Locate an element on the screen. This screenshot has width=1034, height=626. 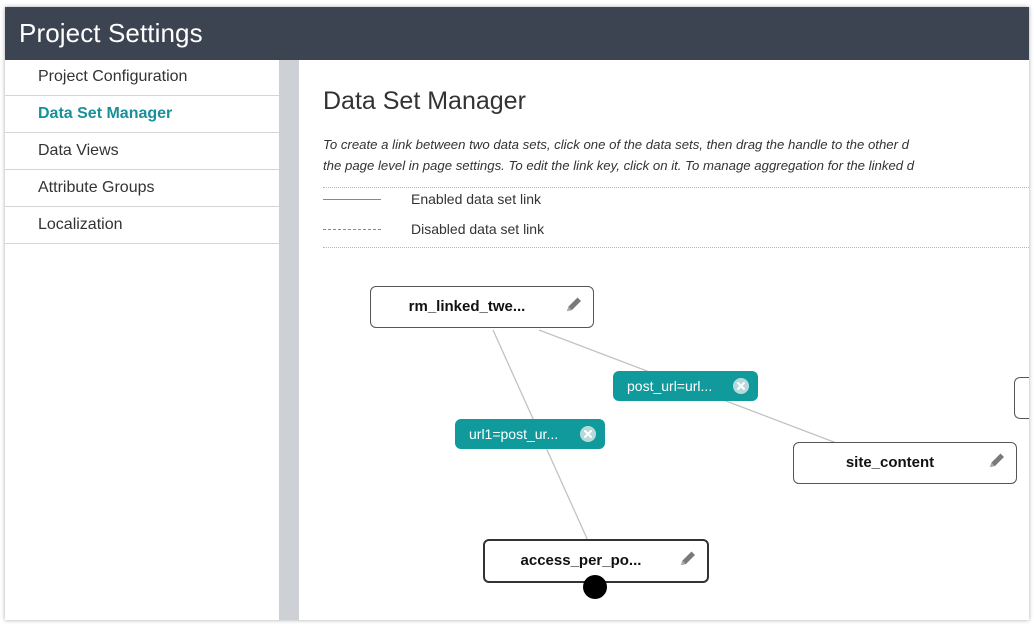
sidebar-item-localization: Localization is located at coordinates (142, 225).